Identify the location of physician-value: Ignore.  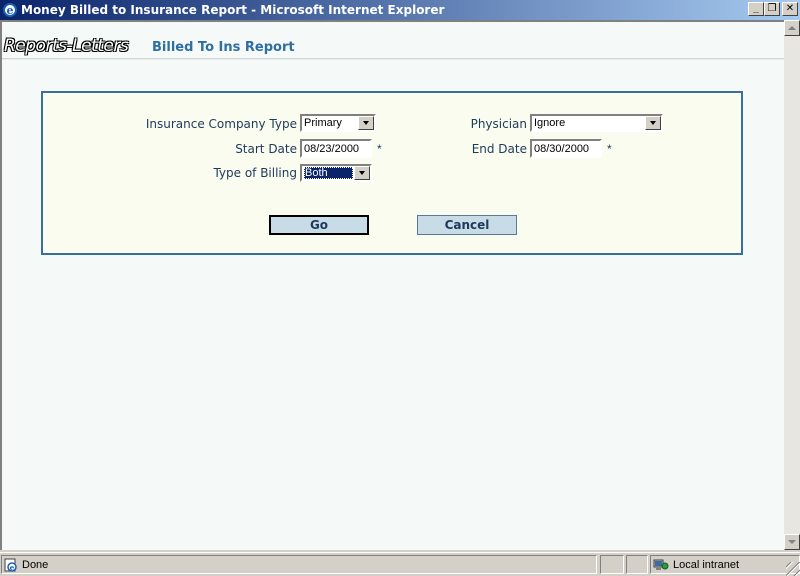
(550, 123).